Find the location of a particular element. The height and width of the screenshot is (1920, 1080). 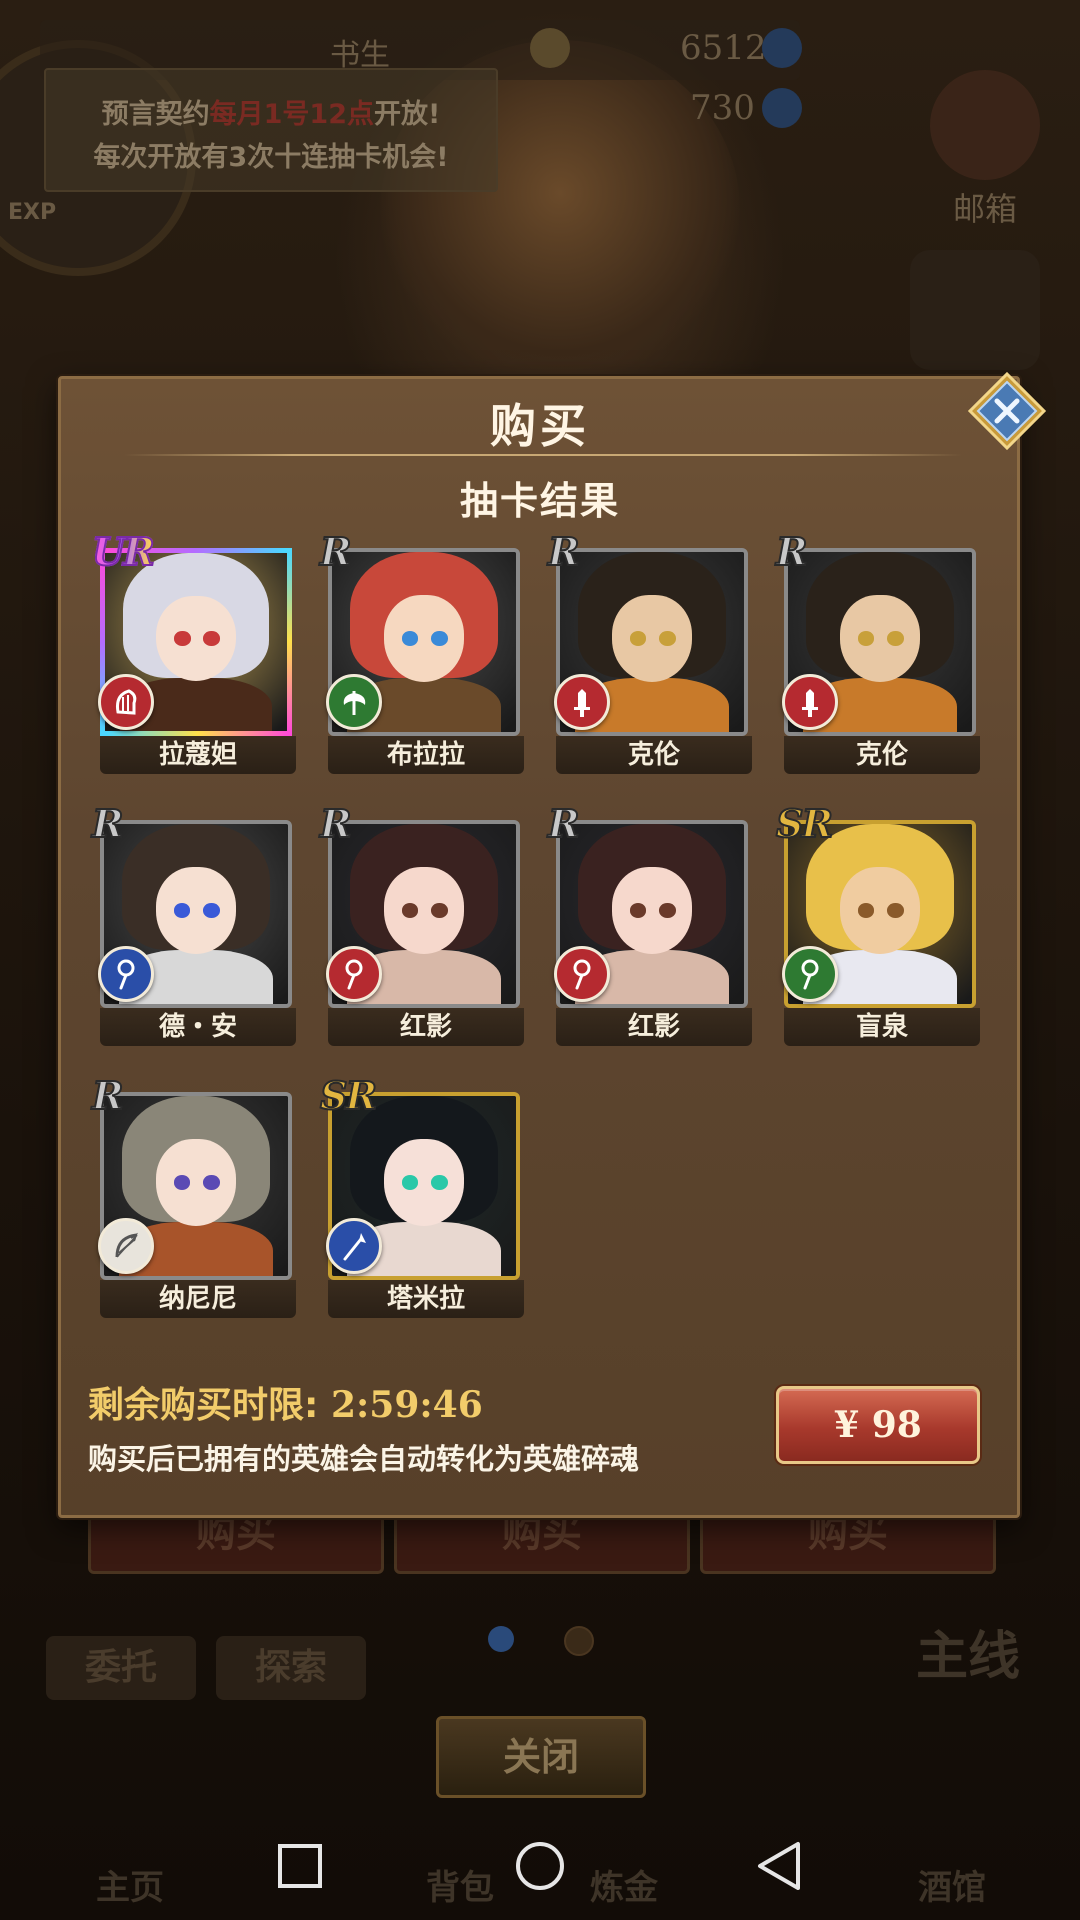

notice-highlight: 每月1号12点 is located at coordinates (292, 114).